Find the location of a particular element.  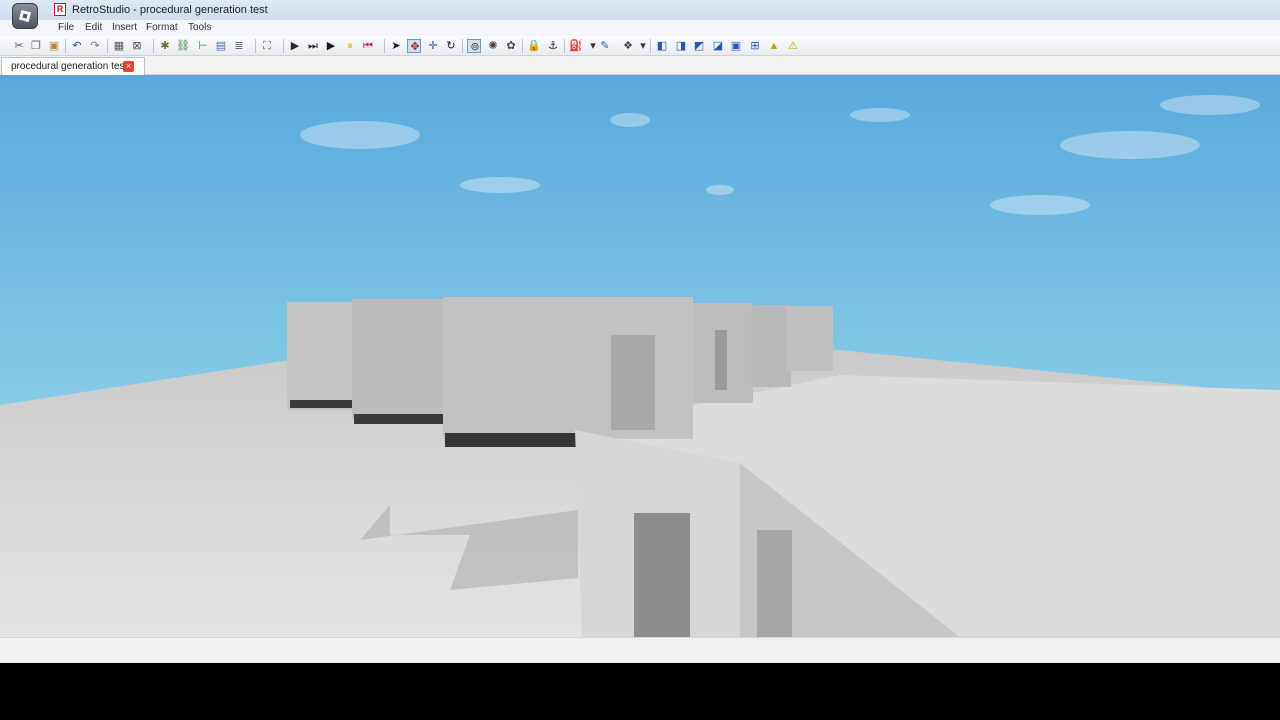

redo-button: ↷ is located at coordinates (95, 46).